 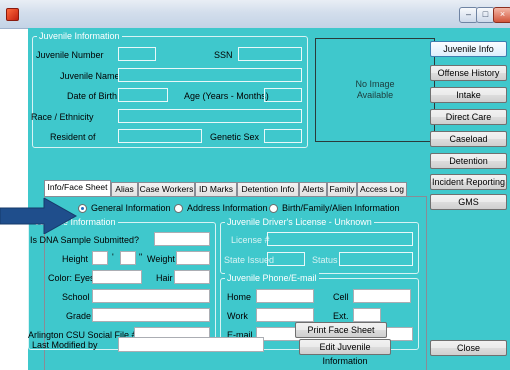 I want to click on juvenile-name-label: Juvenile Name, so click(x=90, y=76).